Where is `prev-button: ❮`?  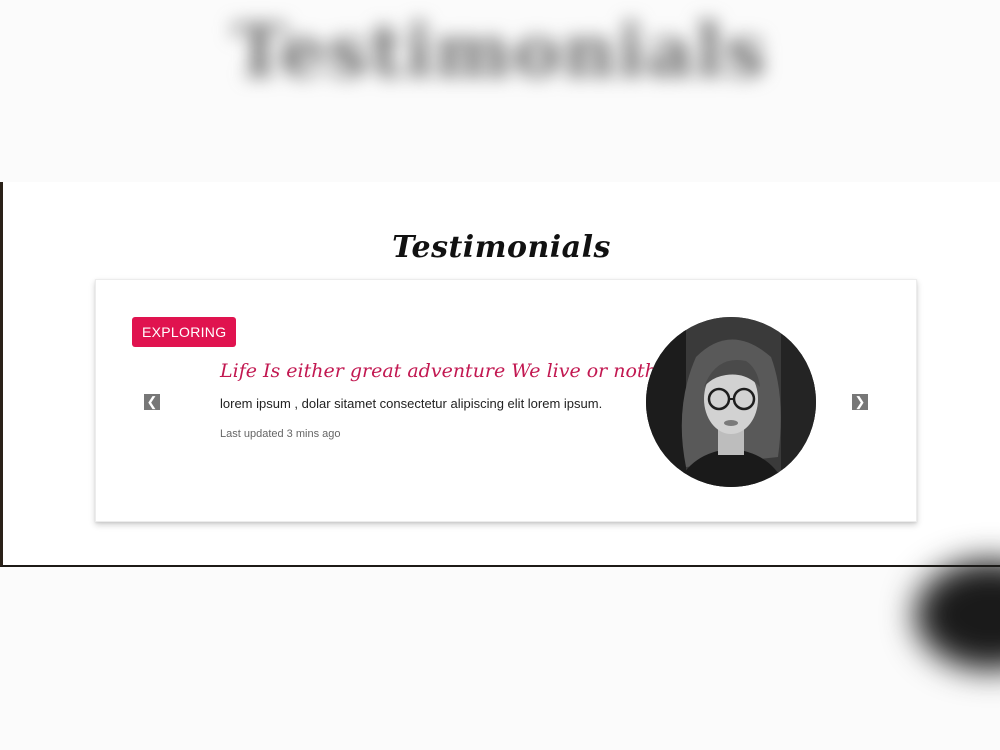 prev-button: ❮ is located at coordinates (152, 402).